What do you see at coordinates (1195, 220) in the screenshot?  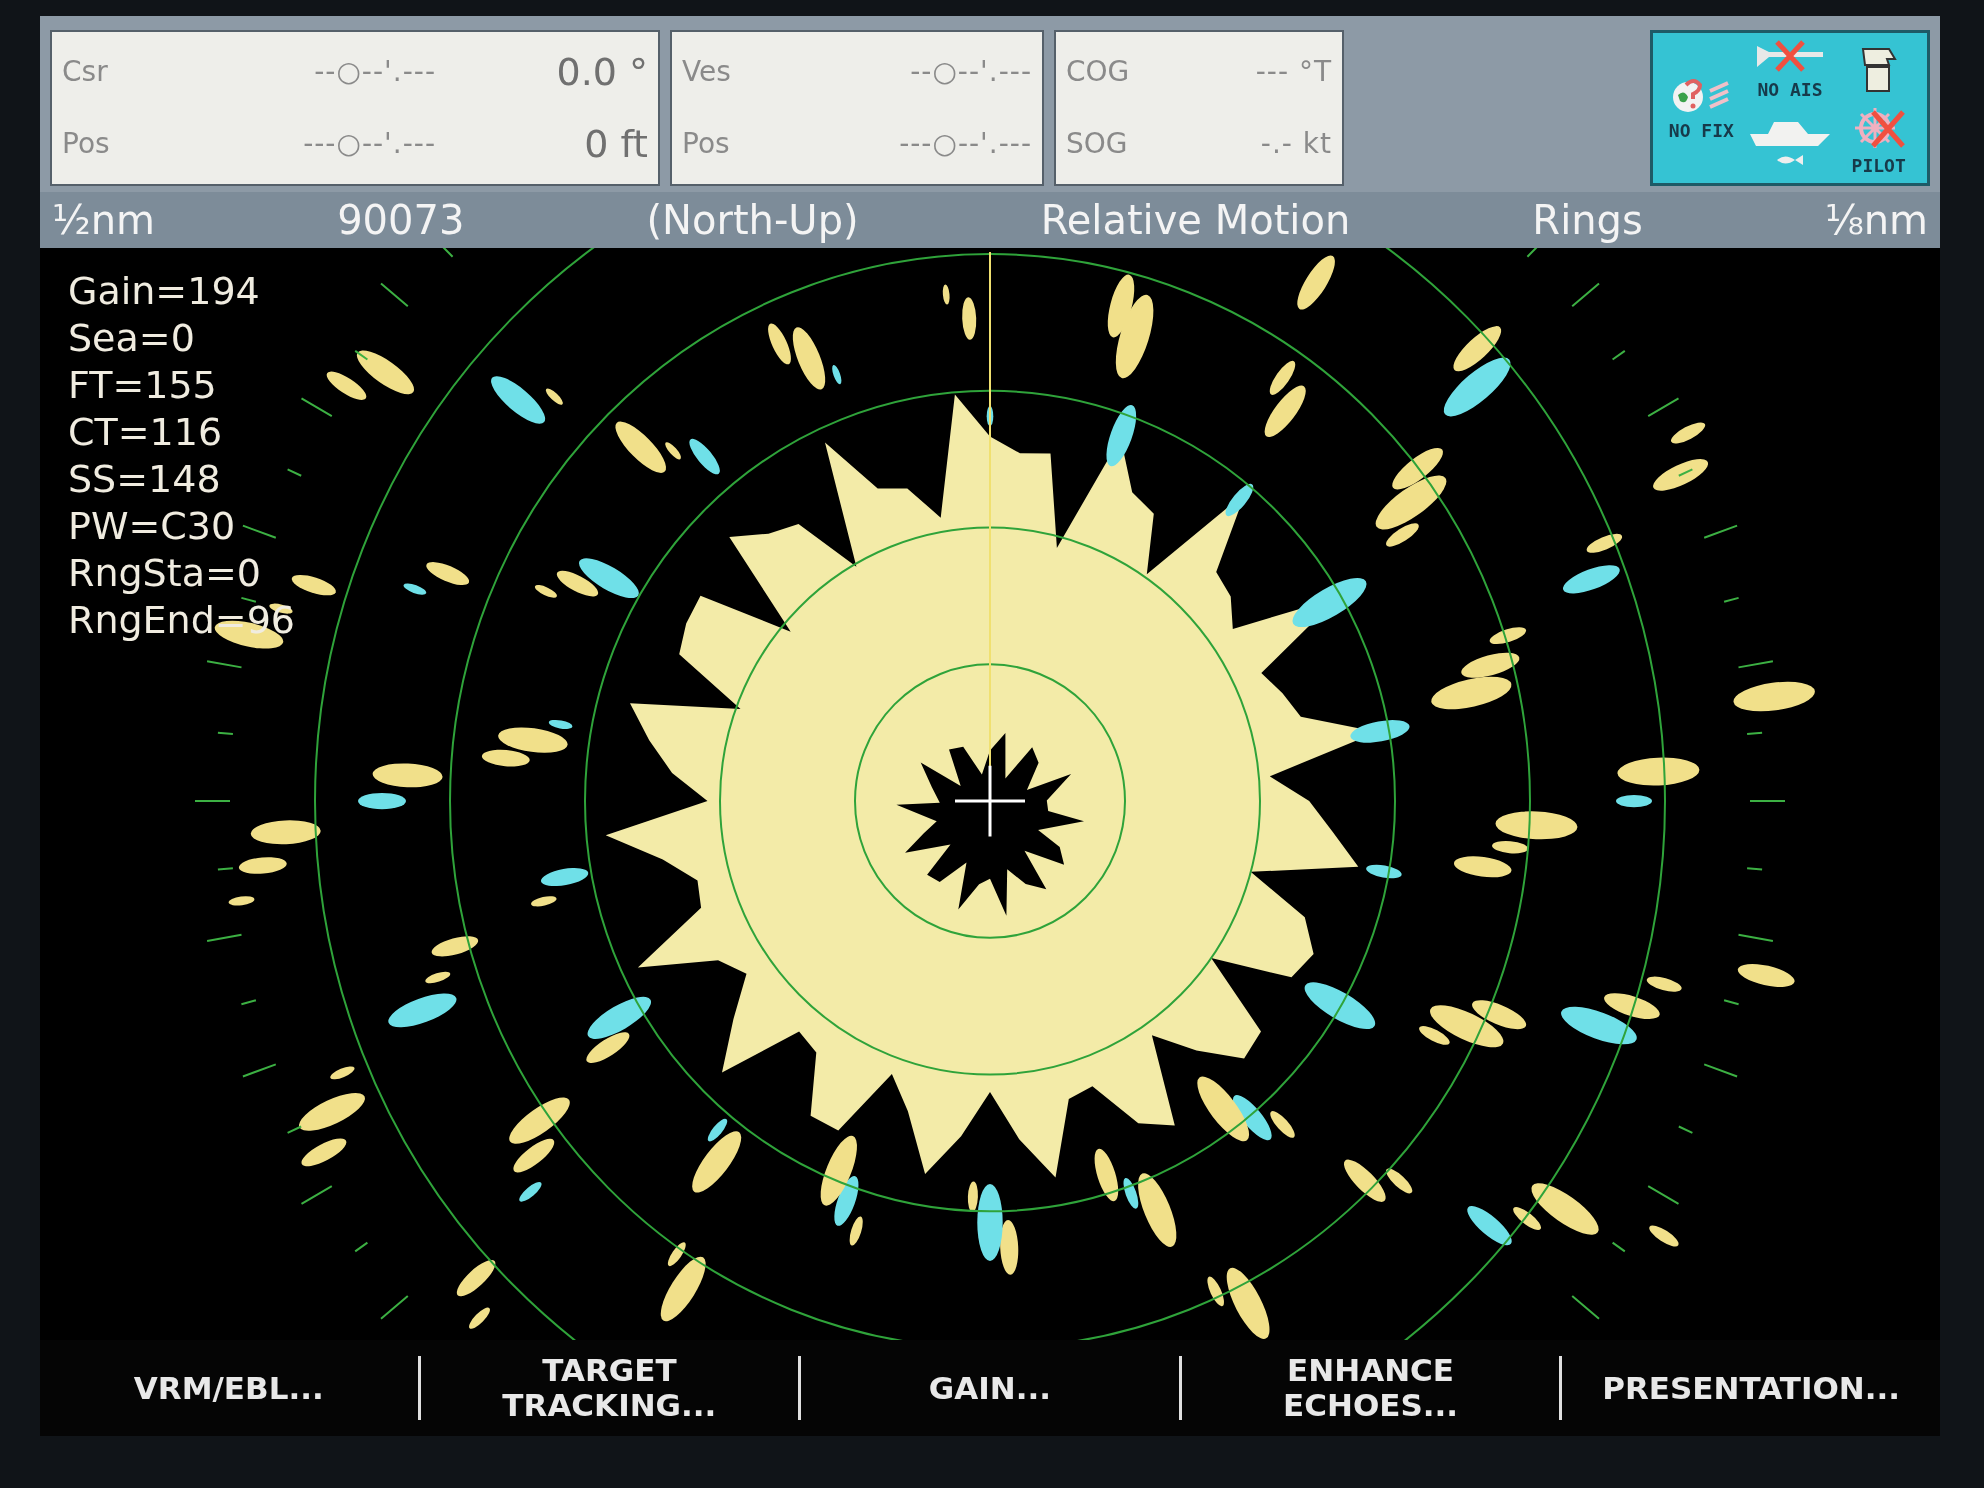 I see `motion-mode: Relative Motion` at bounding box center [1195, 220].